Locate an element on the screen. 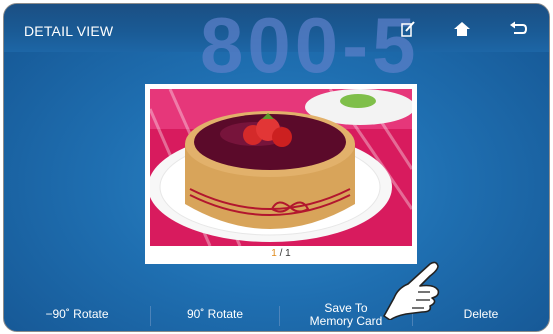 The height and width of the screenshot is (334, 553). home-button is located at coordinates (462, 29).